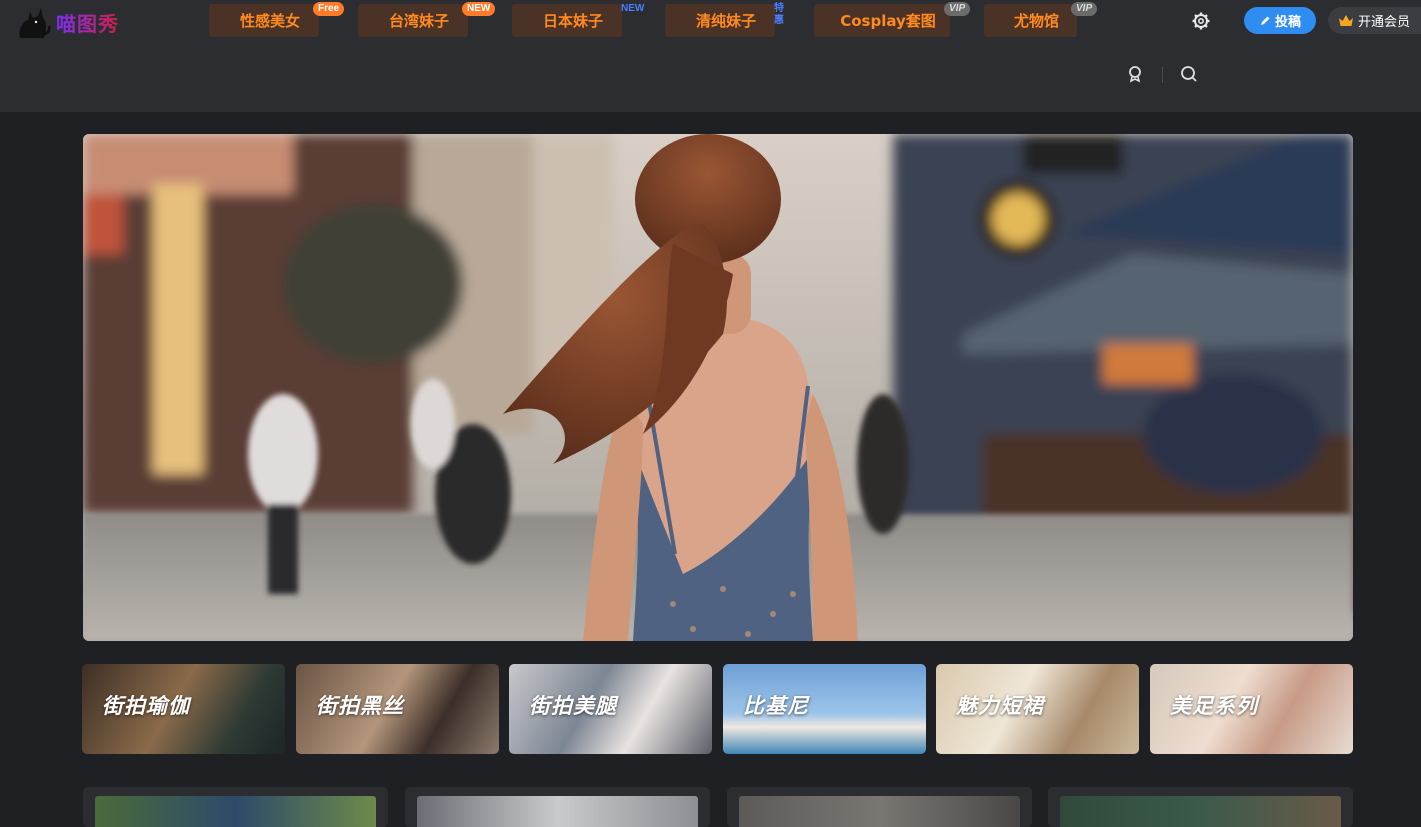 This screenshot has width=1421, height=827. What do you see at coordinates (360, 706) in the screenshot?
I see `category-label: 街拍黑丝` at bounding box center [360, 706].